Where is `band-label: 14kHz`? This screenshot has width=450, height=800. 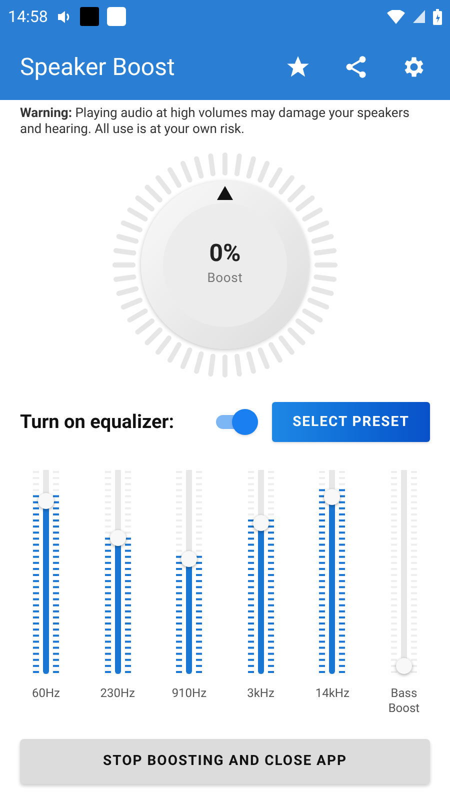 band-label: 14kHz is located at coordinates (332, 693).